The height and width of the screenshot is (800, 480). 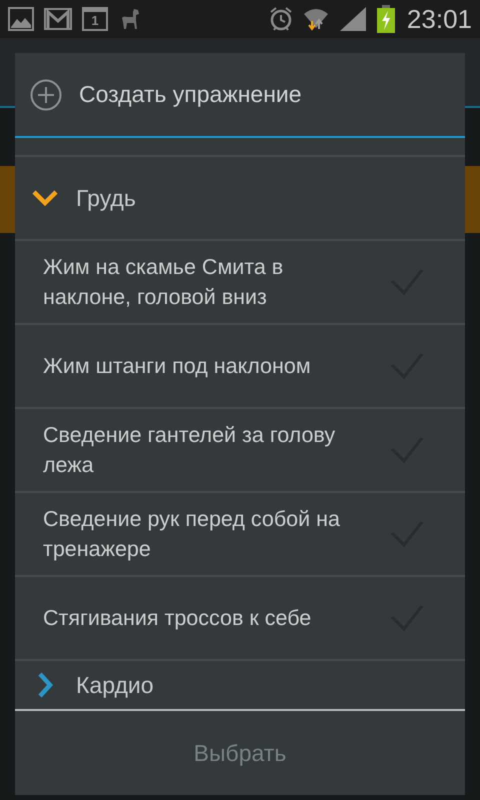 I want to click on exercise-row: Жим на скамье Смита в наклоне, головой вниз, so click(x=240, y=283).